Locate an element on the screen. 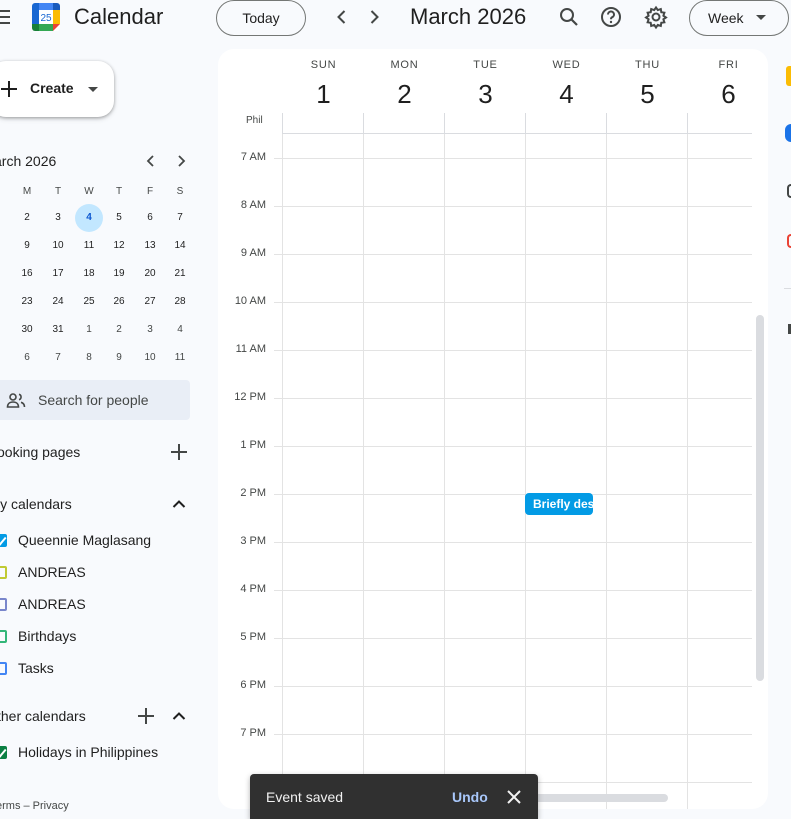 Image resolution: width=791 pixels, height=819 pixels. mini-day: 24 is located at coordinates (58, 302).